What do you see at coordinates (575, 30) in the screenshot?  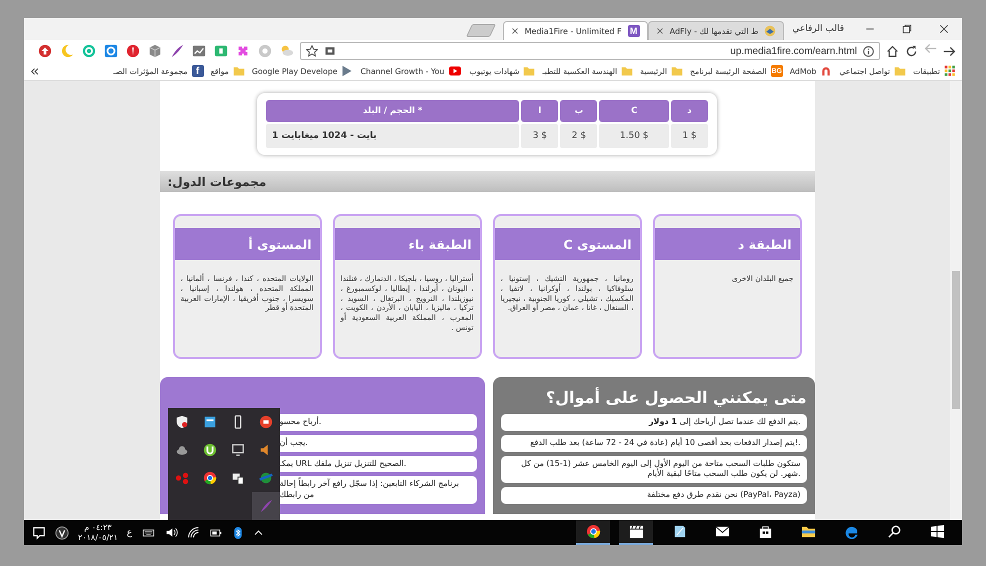 I see `browser-tab: Media1Fire - Unlimited F M` at bounding box center [575, 30].